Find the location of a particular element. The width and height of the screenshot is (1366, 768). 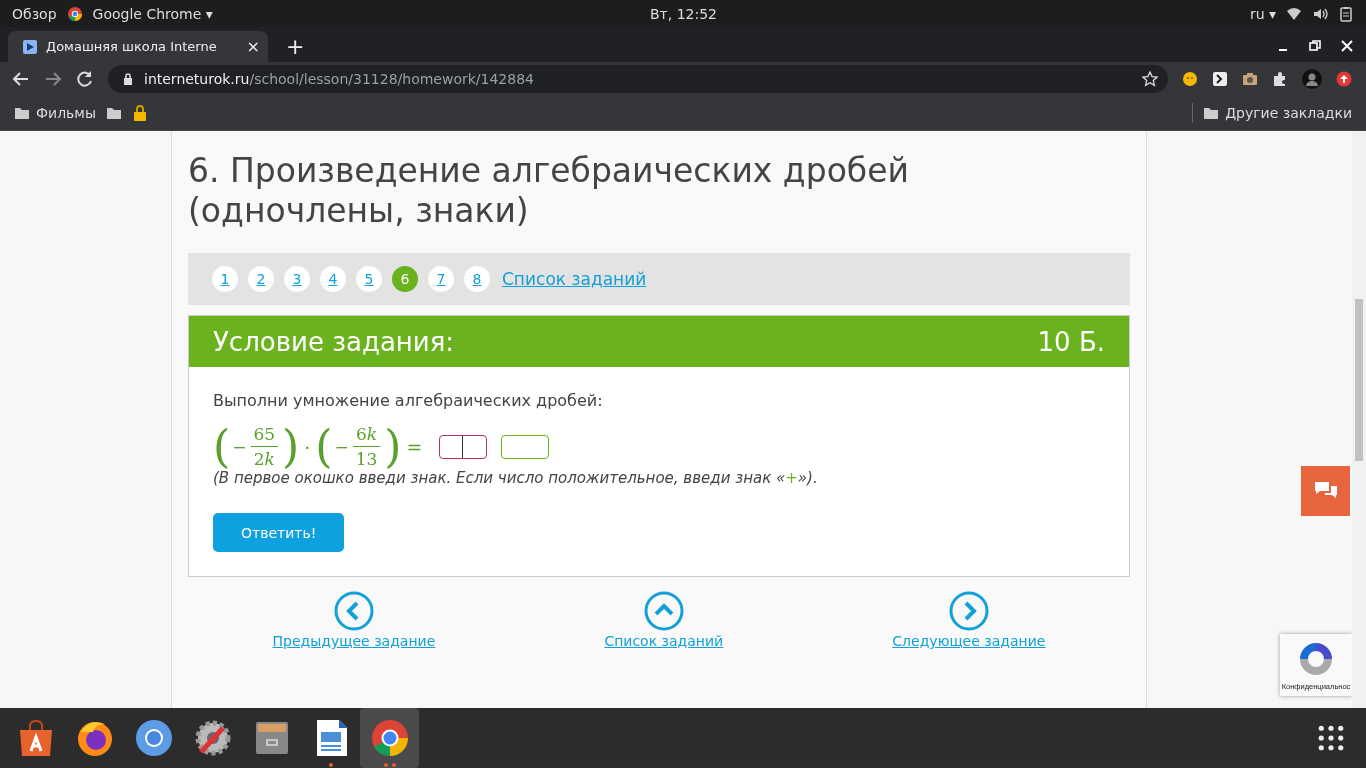

chrome-icon is located at coordinates (74, 13).